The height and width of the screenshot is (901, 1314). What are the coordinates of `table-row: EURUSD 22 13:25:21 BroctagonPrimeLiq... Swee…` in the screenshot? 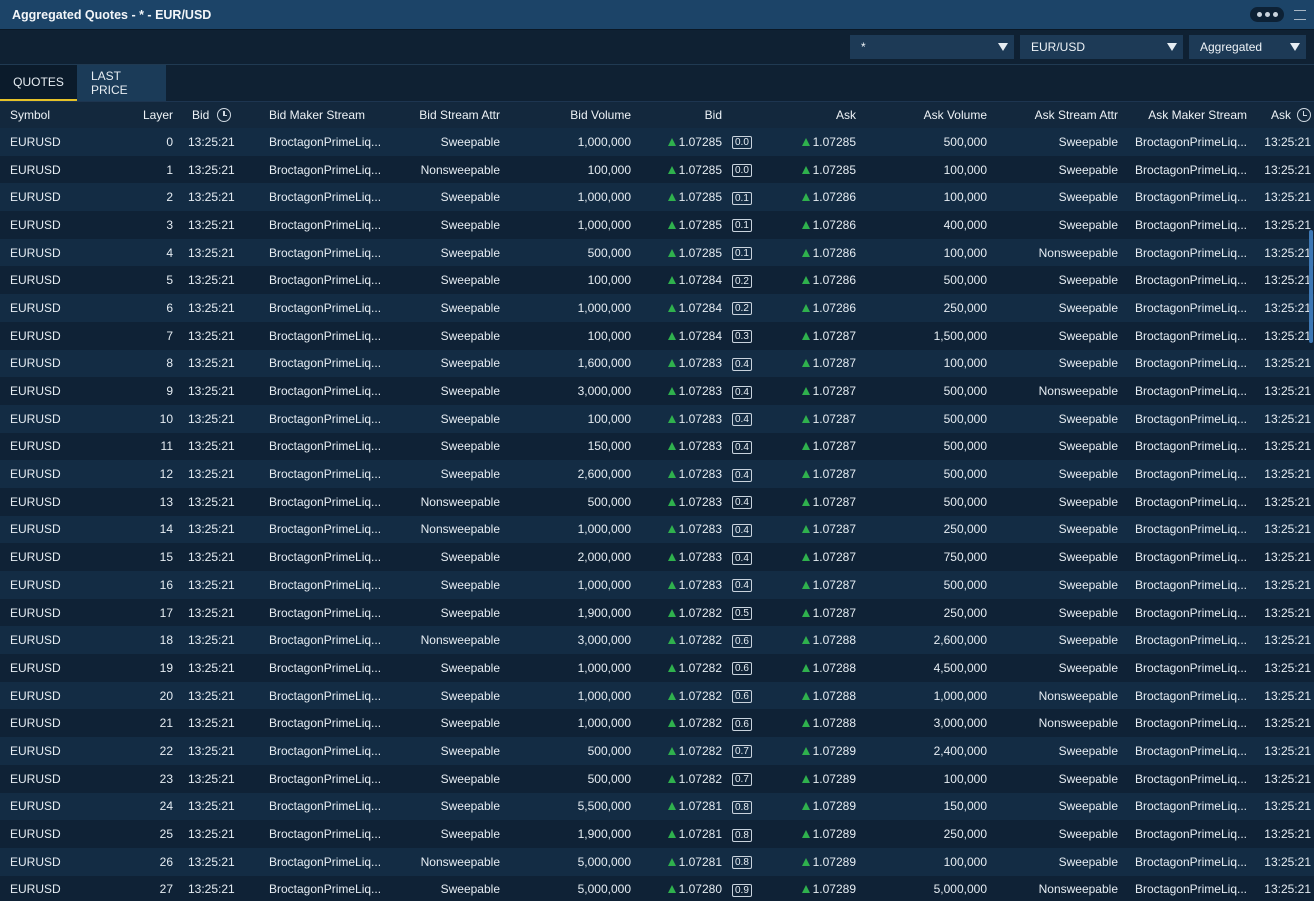 It's located at (657, 751).